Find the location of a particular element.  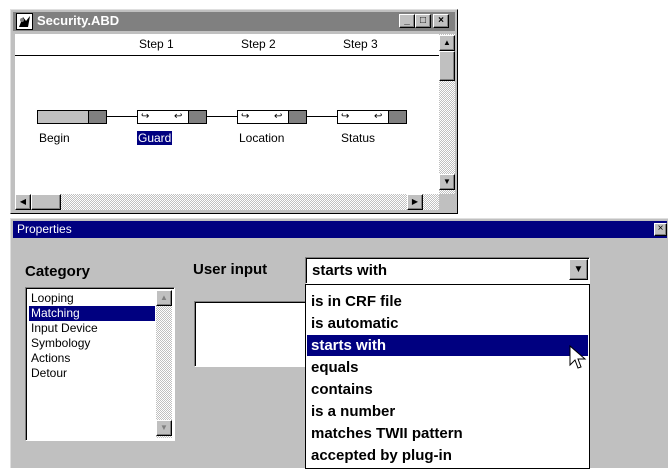

flow-node-location: ↪ ↩ is located at coordinates (272, 117).